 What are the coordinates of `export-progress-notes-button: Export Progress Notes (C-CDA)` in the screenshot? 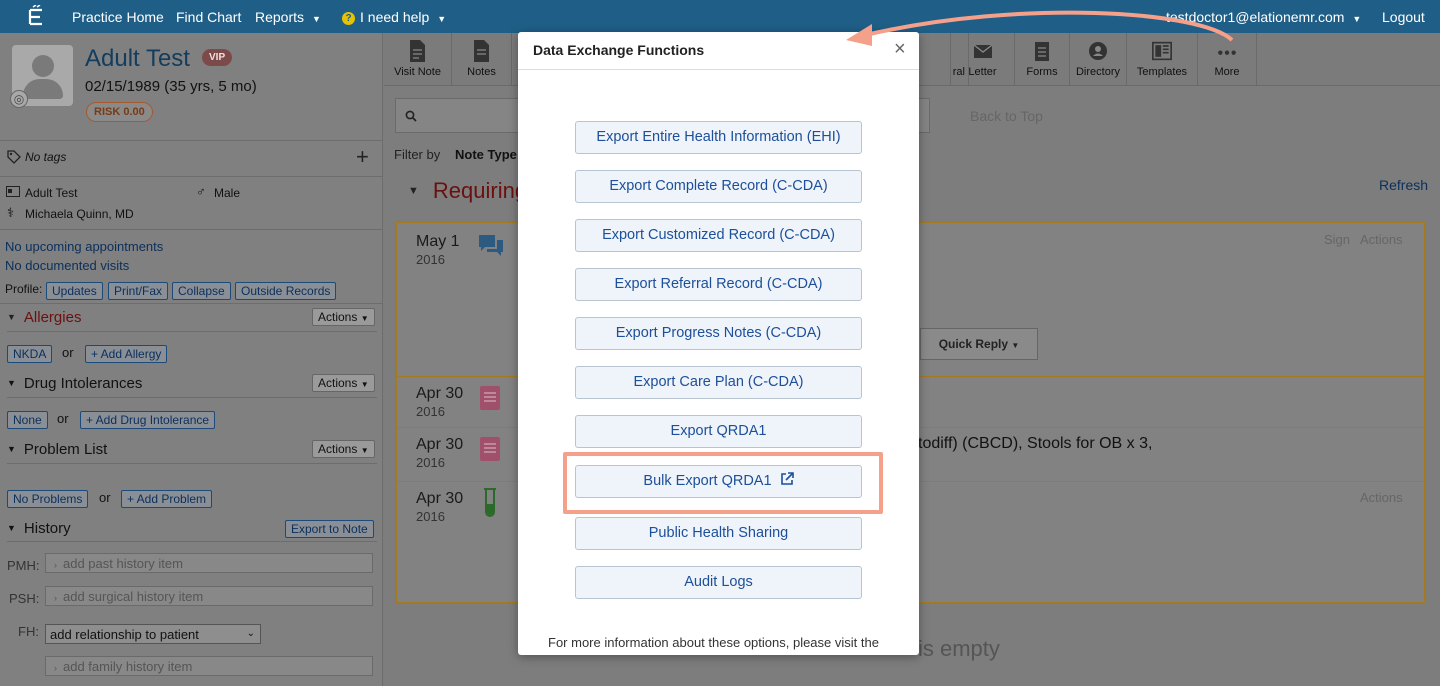 It's located at (718, 333).